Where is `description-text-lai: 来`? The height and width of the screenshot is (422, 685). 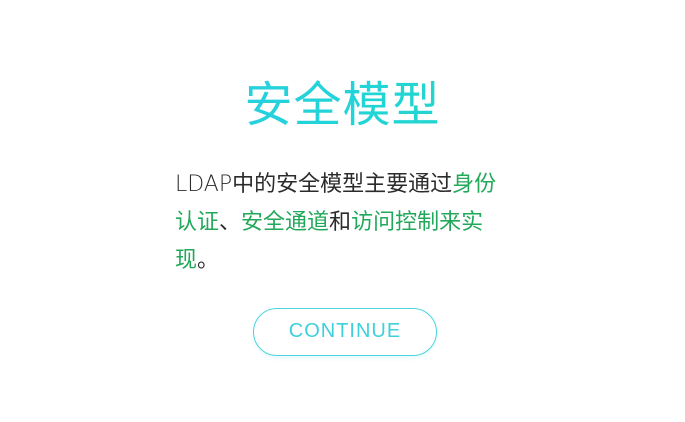
description-text-lai: 来 is located at coordinates (450, 222).